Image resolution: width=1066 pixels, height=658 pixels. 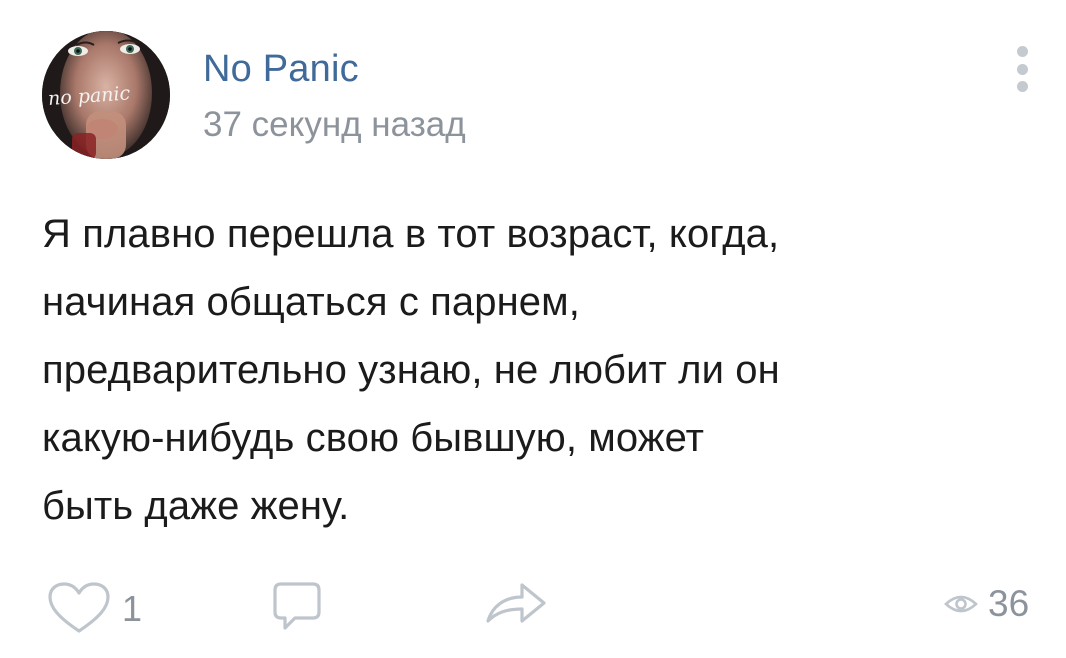 I want to click on post-text-line: начиная общаться с парнем,, so click(x=311, y=302).